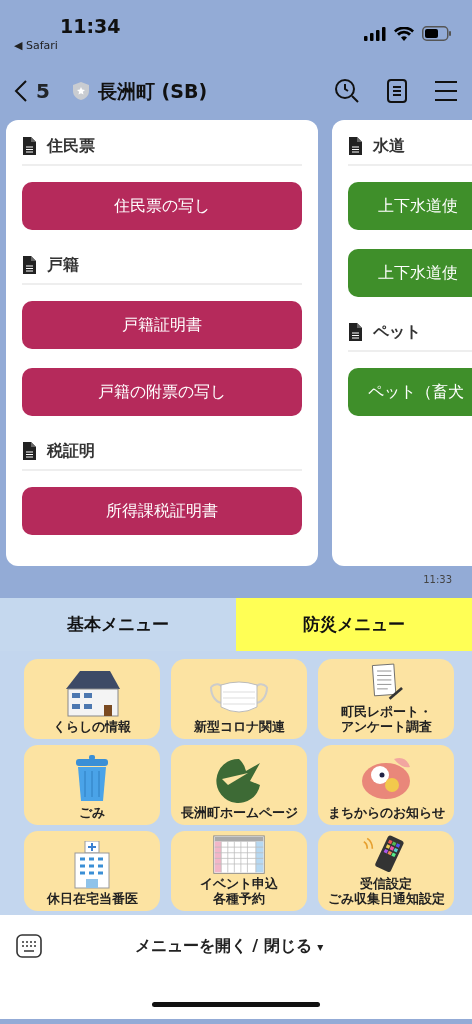  I want to click on section-title: 戸籍, so click(63, 265).